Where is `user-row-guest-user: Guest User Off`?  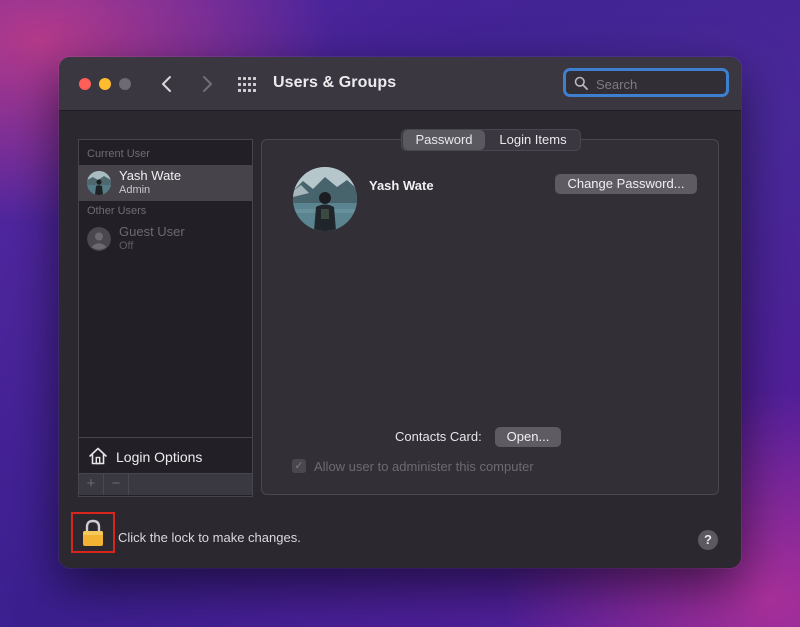 user-row-guest-user: Guest User Off is located at coordinates (165, 239).